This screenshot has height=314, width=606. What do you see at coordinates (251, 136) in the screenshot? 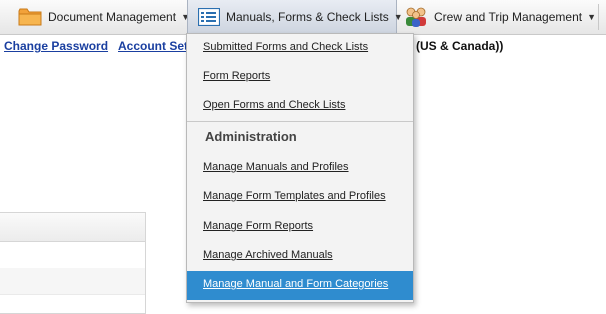
I see `administration-heading: Administration` at bounding box center [251, 136].